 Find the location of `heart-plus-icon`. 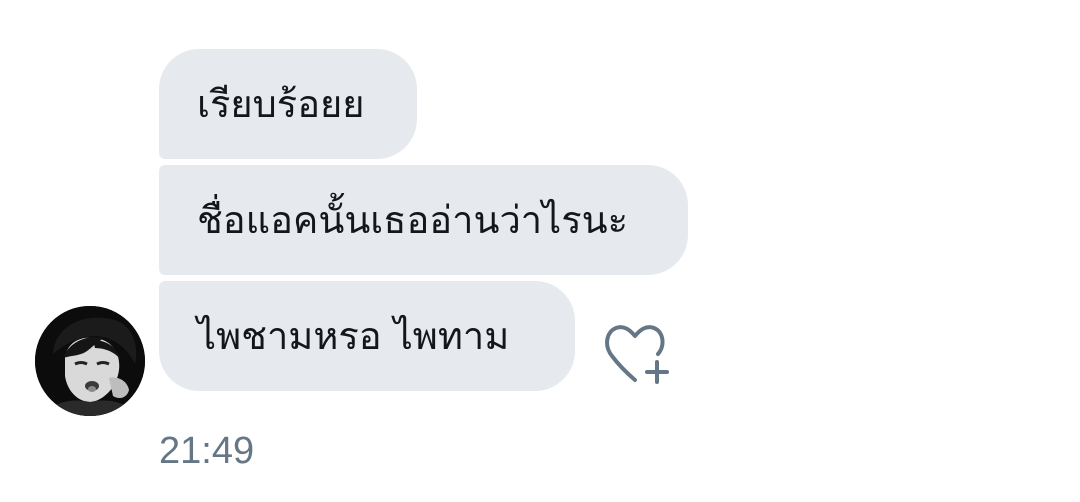

heart-plus-icon is located at coordinates (637, 354).